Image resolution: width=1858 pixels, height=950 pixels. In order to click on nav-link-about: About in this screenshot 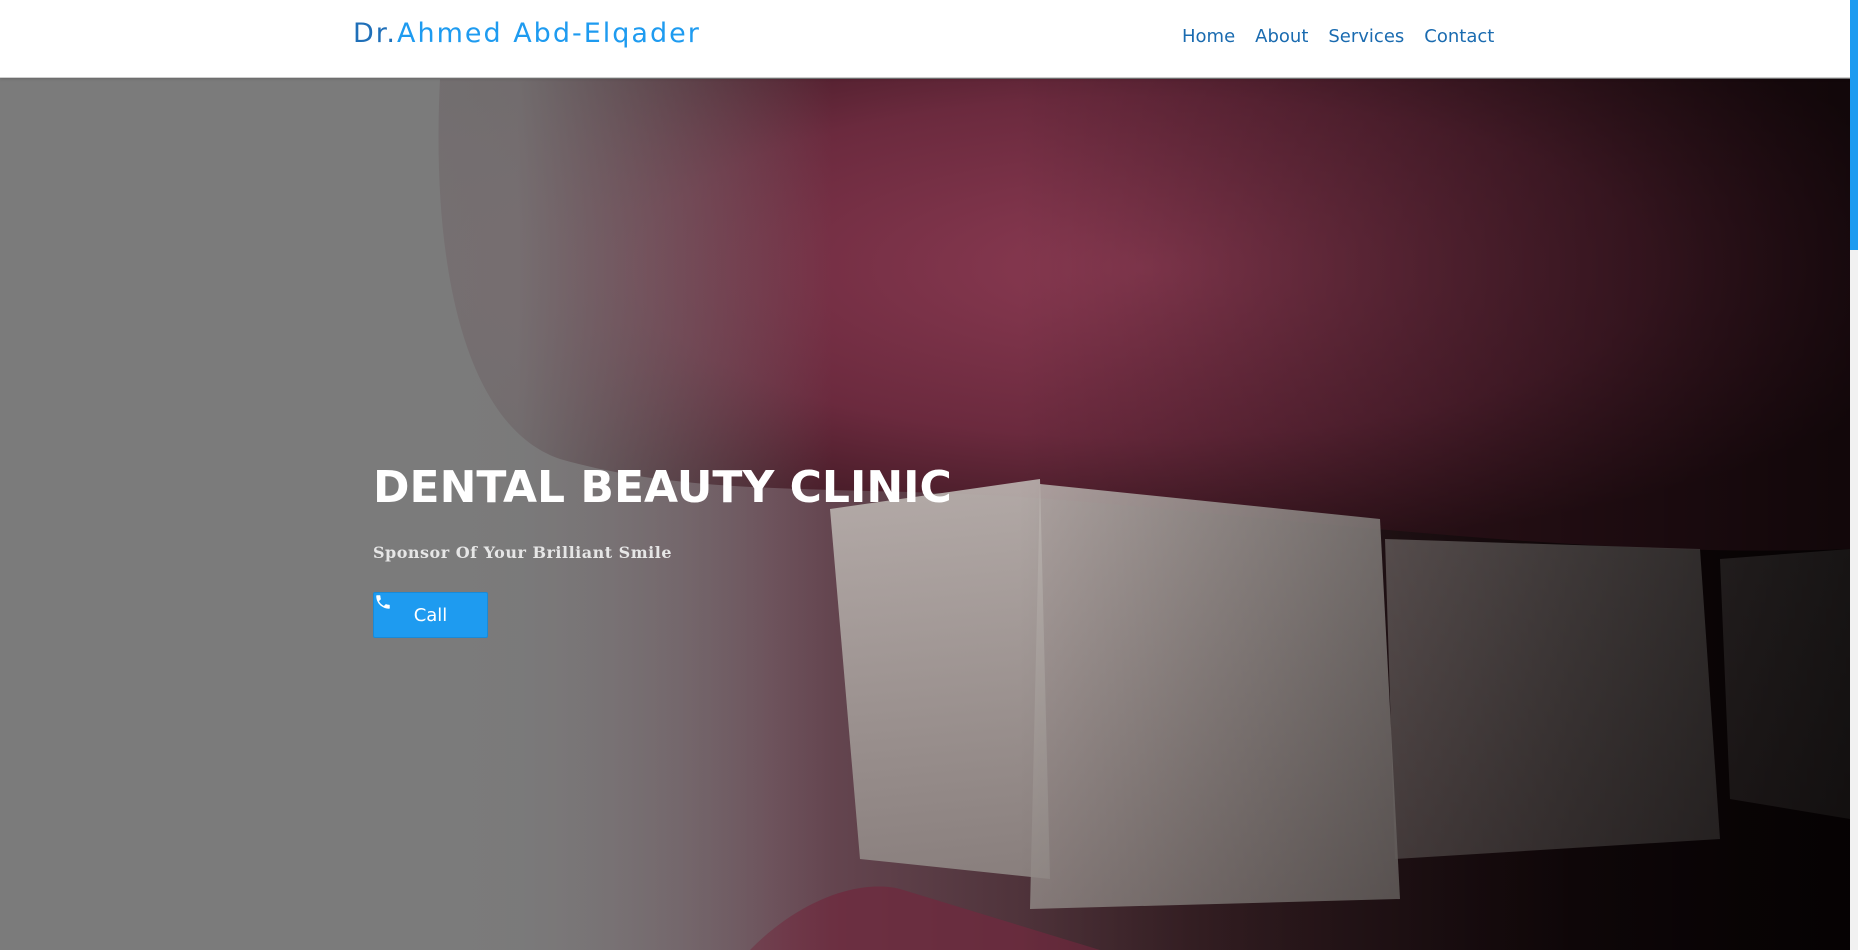, I will do `click(1281, 36)`.